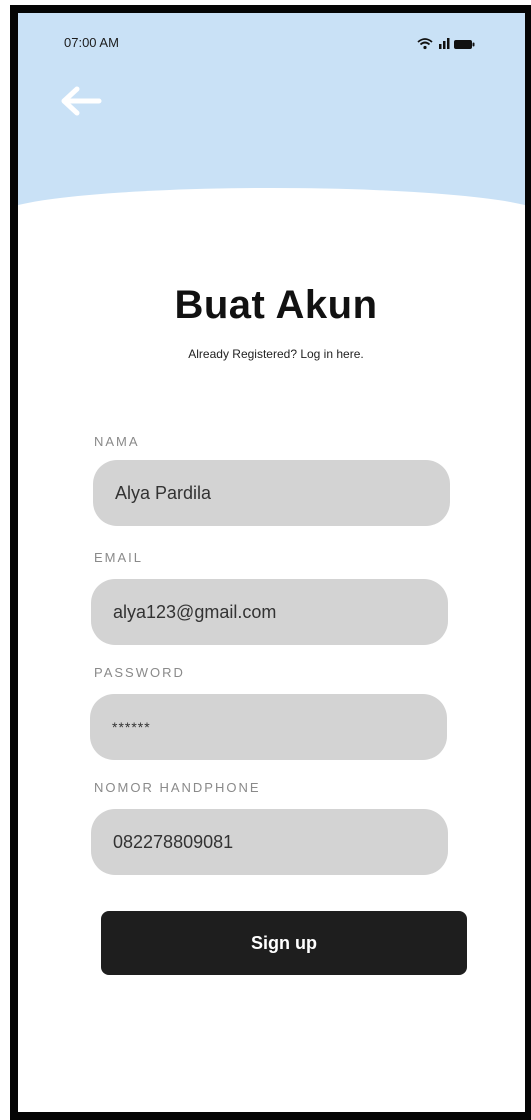 This screenshot has width=531, height=1120. I want to click on page-title: Buat Akun, so click(276, 305).